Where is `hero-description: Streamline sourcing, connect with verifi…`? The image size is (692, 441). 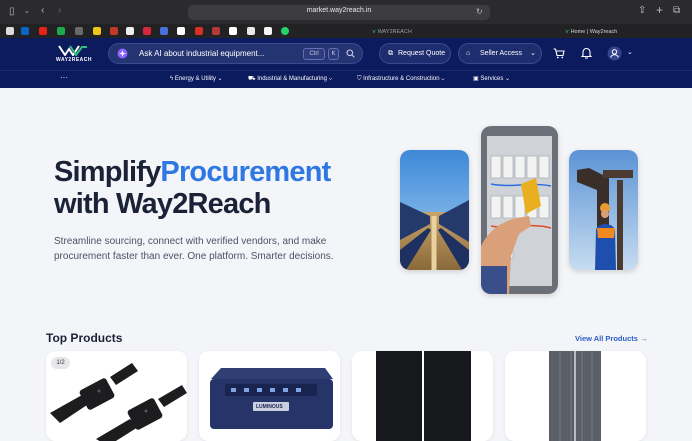
hero-description: Streamline sourcing, connect with verifi… is located at coordinates (194, 249).